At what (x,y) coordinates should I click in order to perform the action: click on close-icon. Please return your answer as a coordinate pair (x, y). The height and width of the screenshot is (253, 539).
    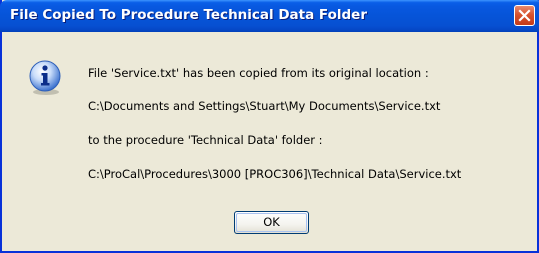
    Looking at the image, I should click on (524, 15).